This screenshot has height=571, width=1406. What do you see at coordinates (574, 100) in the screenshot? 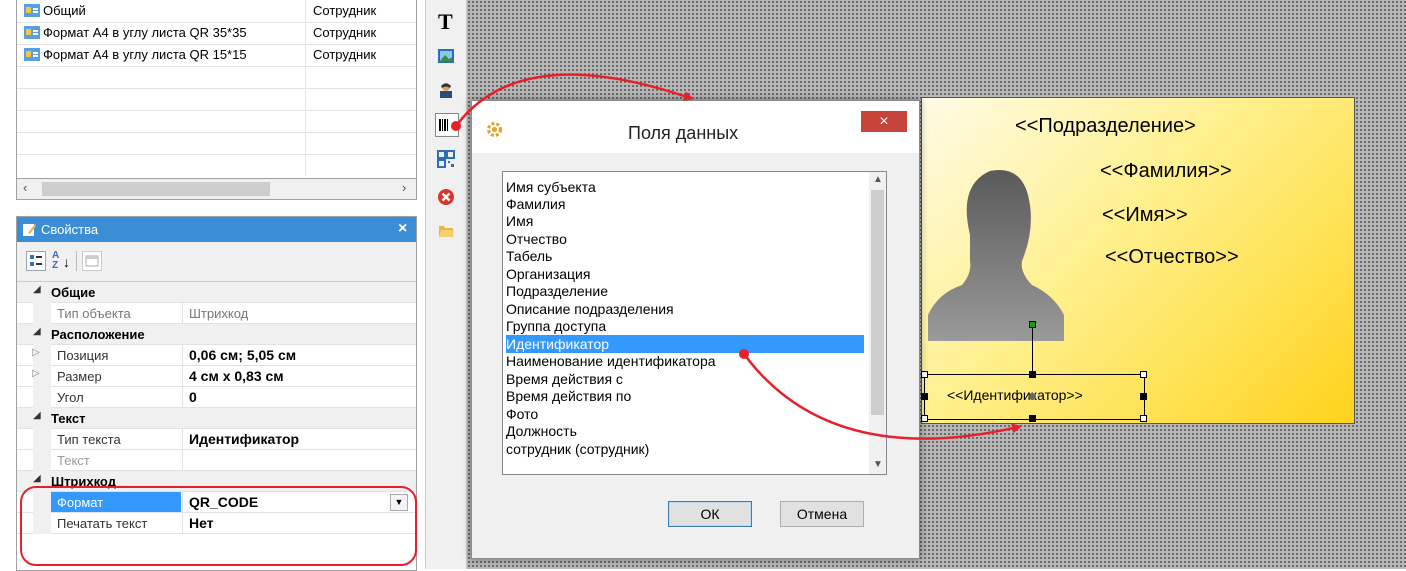
I see `arrow-to-dialog` at bounding box center [574, 100].